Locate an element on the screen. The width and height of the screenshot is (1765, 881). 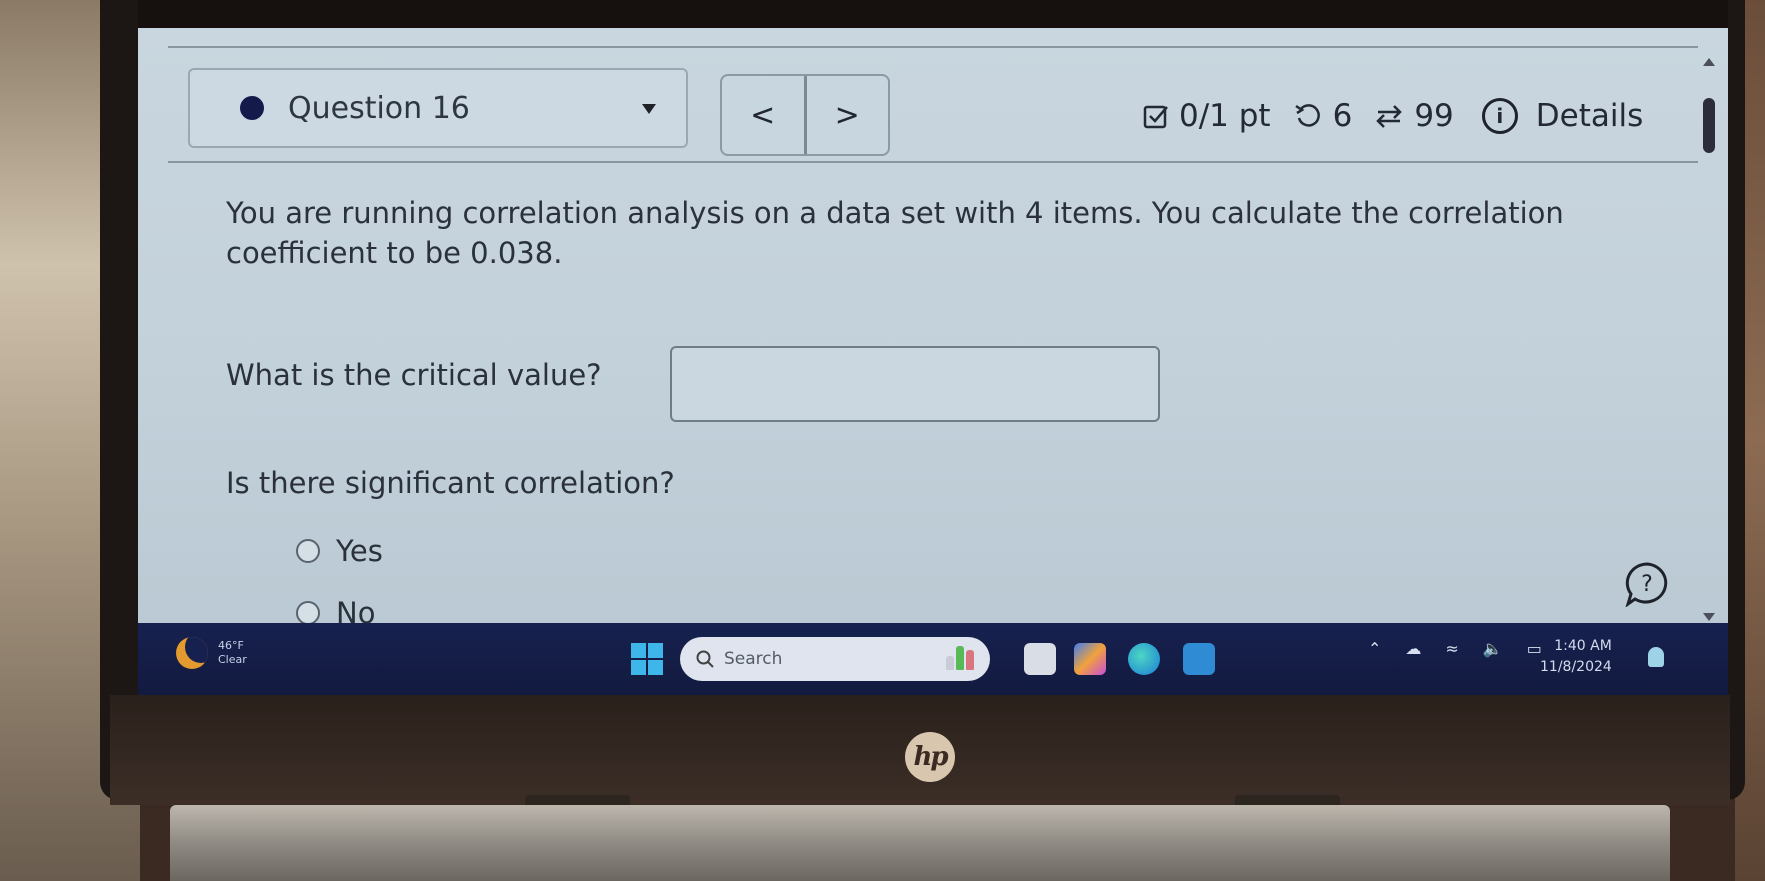
submissions-count: 99 is located at coordinates (1434, 116).